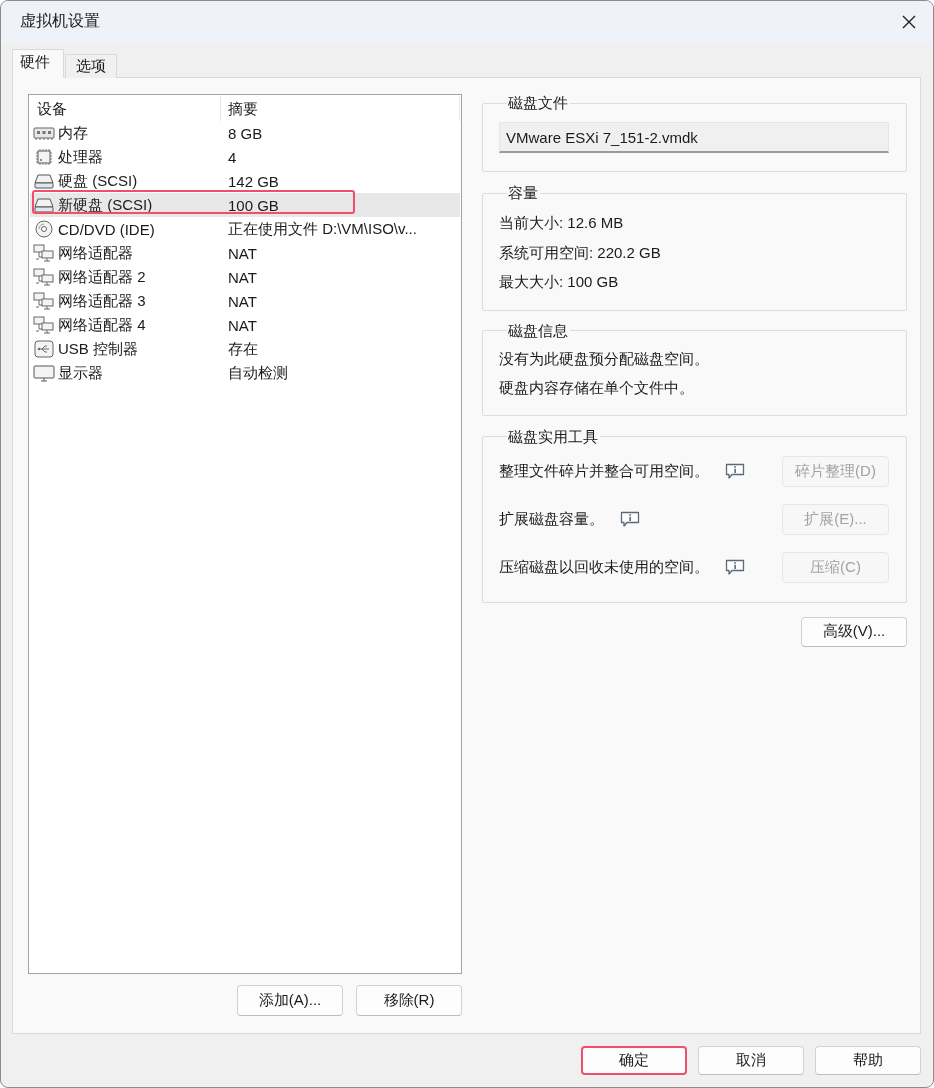  What do you see at coordinates (258, 373) in the screenshot?
I see `device-summary: 自动检测` at bounding box center [258, 373].